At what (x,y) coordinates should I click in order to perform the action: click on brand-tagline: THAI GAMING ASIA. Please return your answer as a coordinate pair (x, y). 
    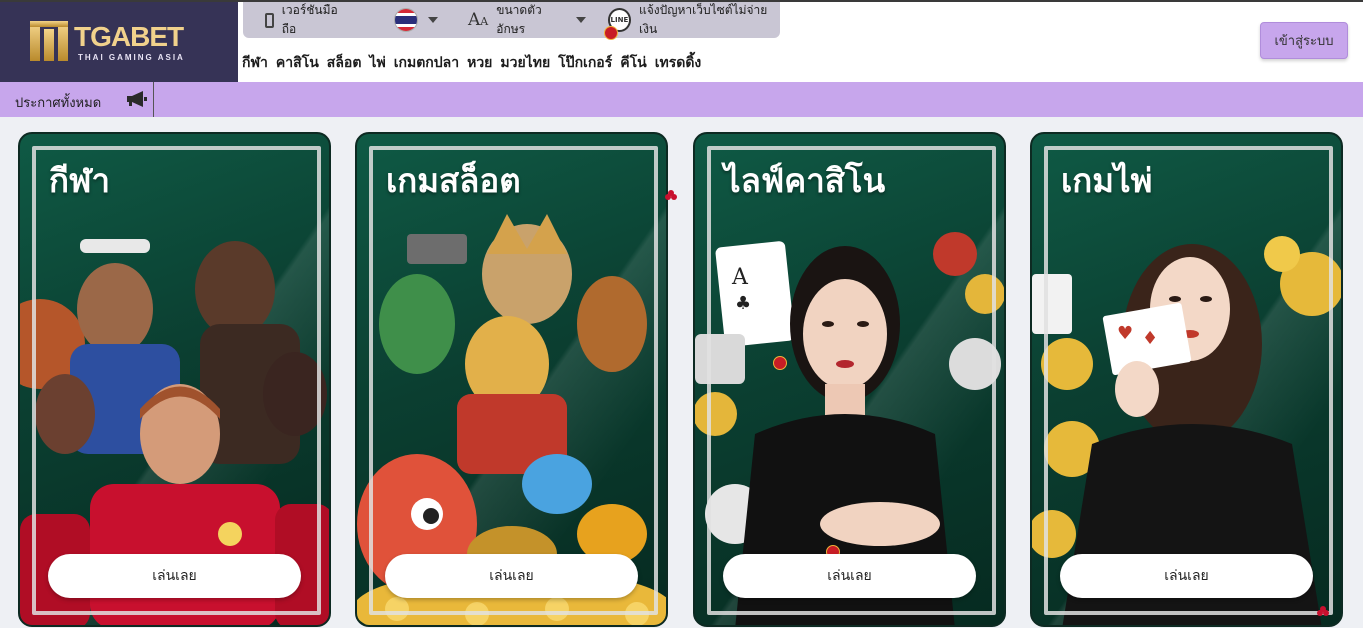
    Looking at the image, I should click on (131, 57).